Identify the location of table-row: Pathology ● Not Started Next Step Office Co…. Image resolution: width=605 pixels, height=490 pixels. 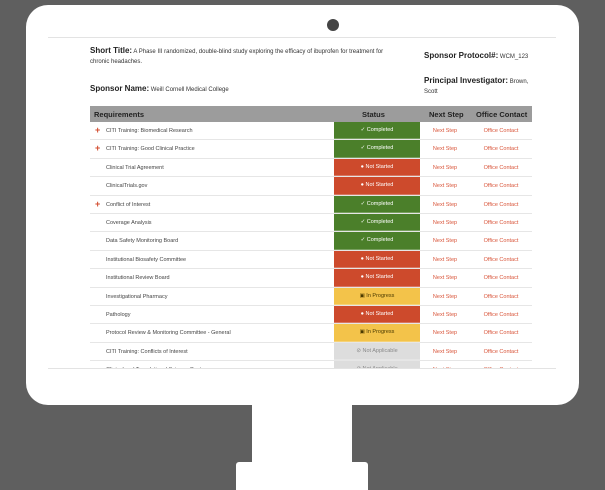
(311, 315).